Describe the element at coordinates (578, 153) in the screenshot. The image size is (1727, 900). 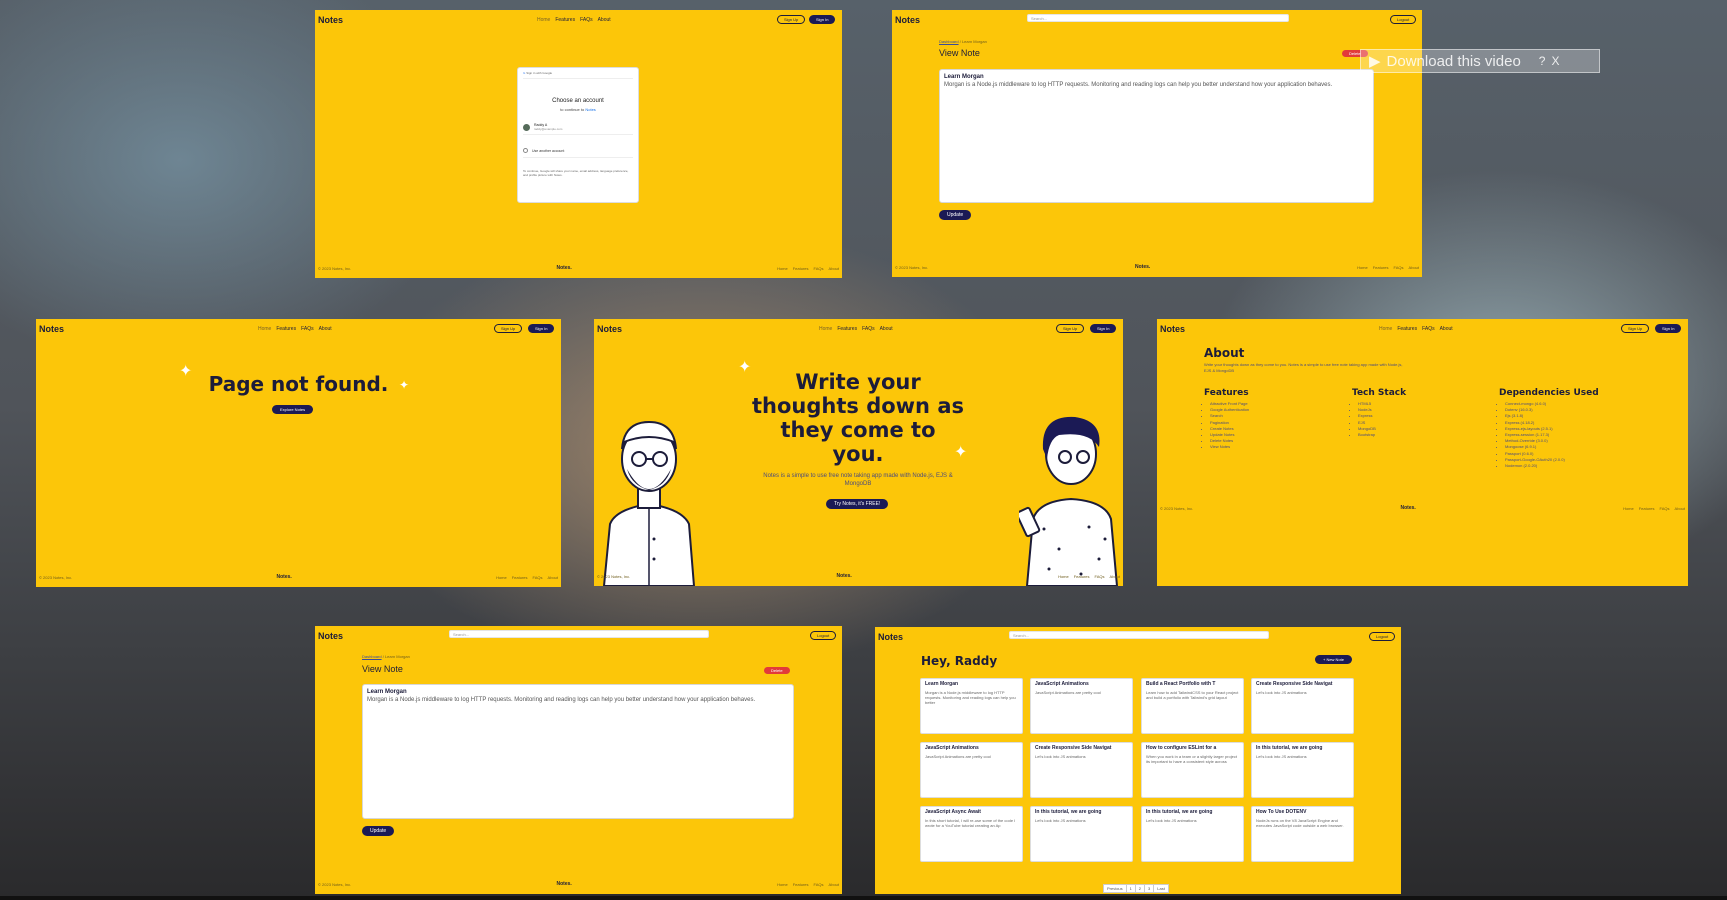
I see `use-another-account: Use another account` at that location.